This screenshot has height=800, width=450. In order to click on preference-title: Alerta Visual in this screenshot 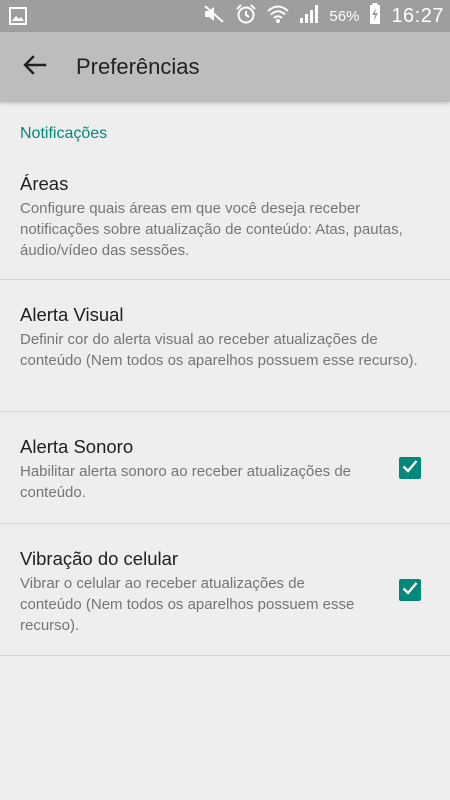, I will do `click(72, 314)`.